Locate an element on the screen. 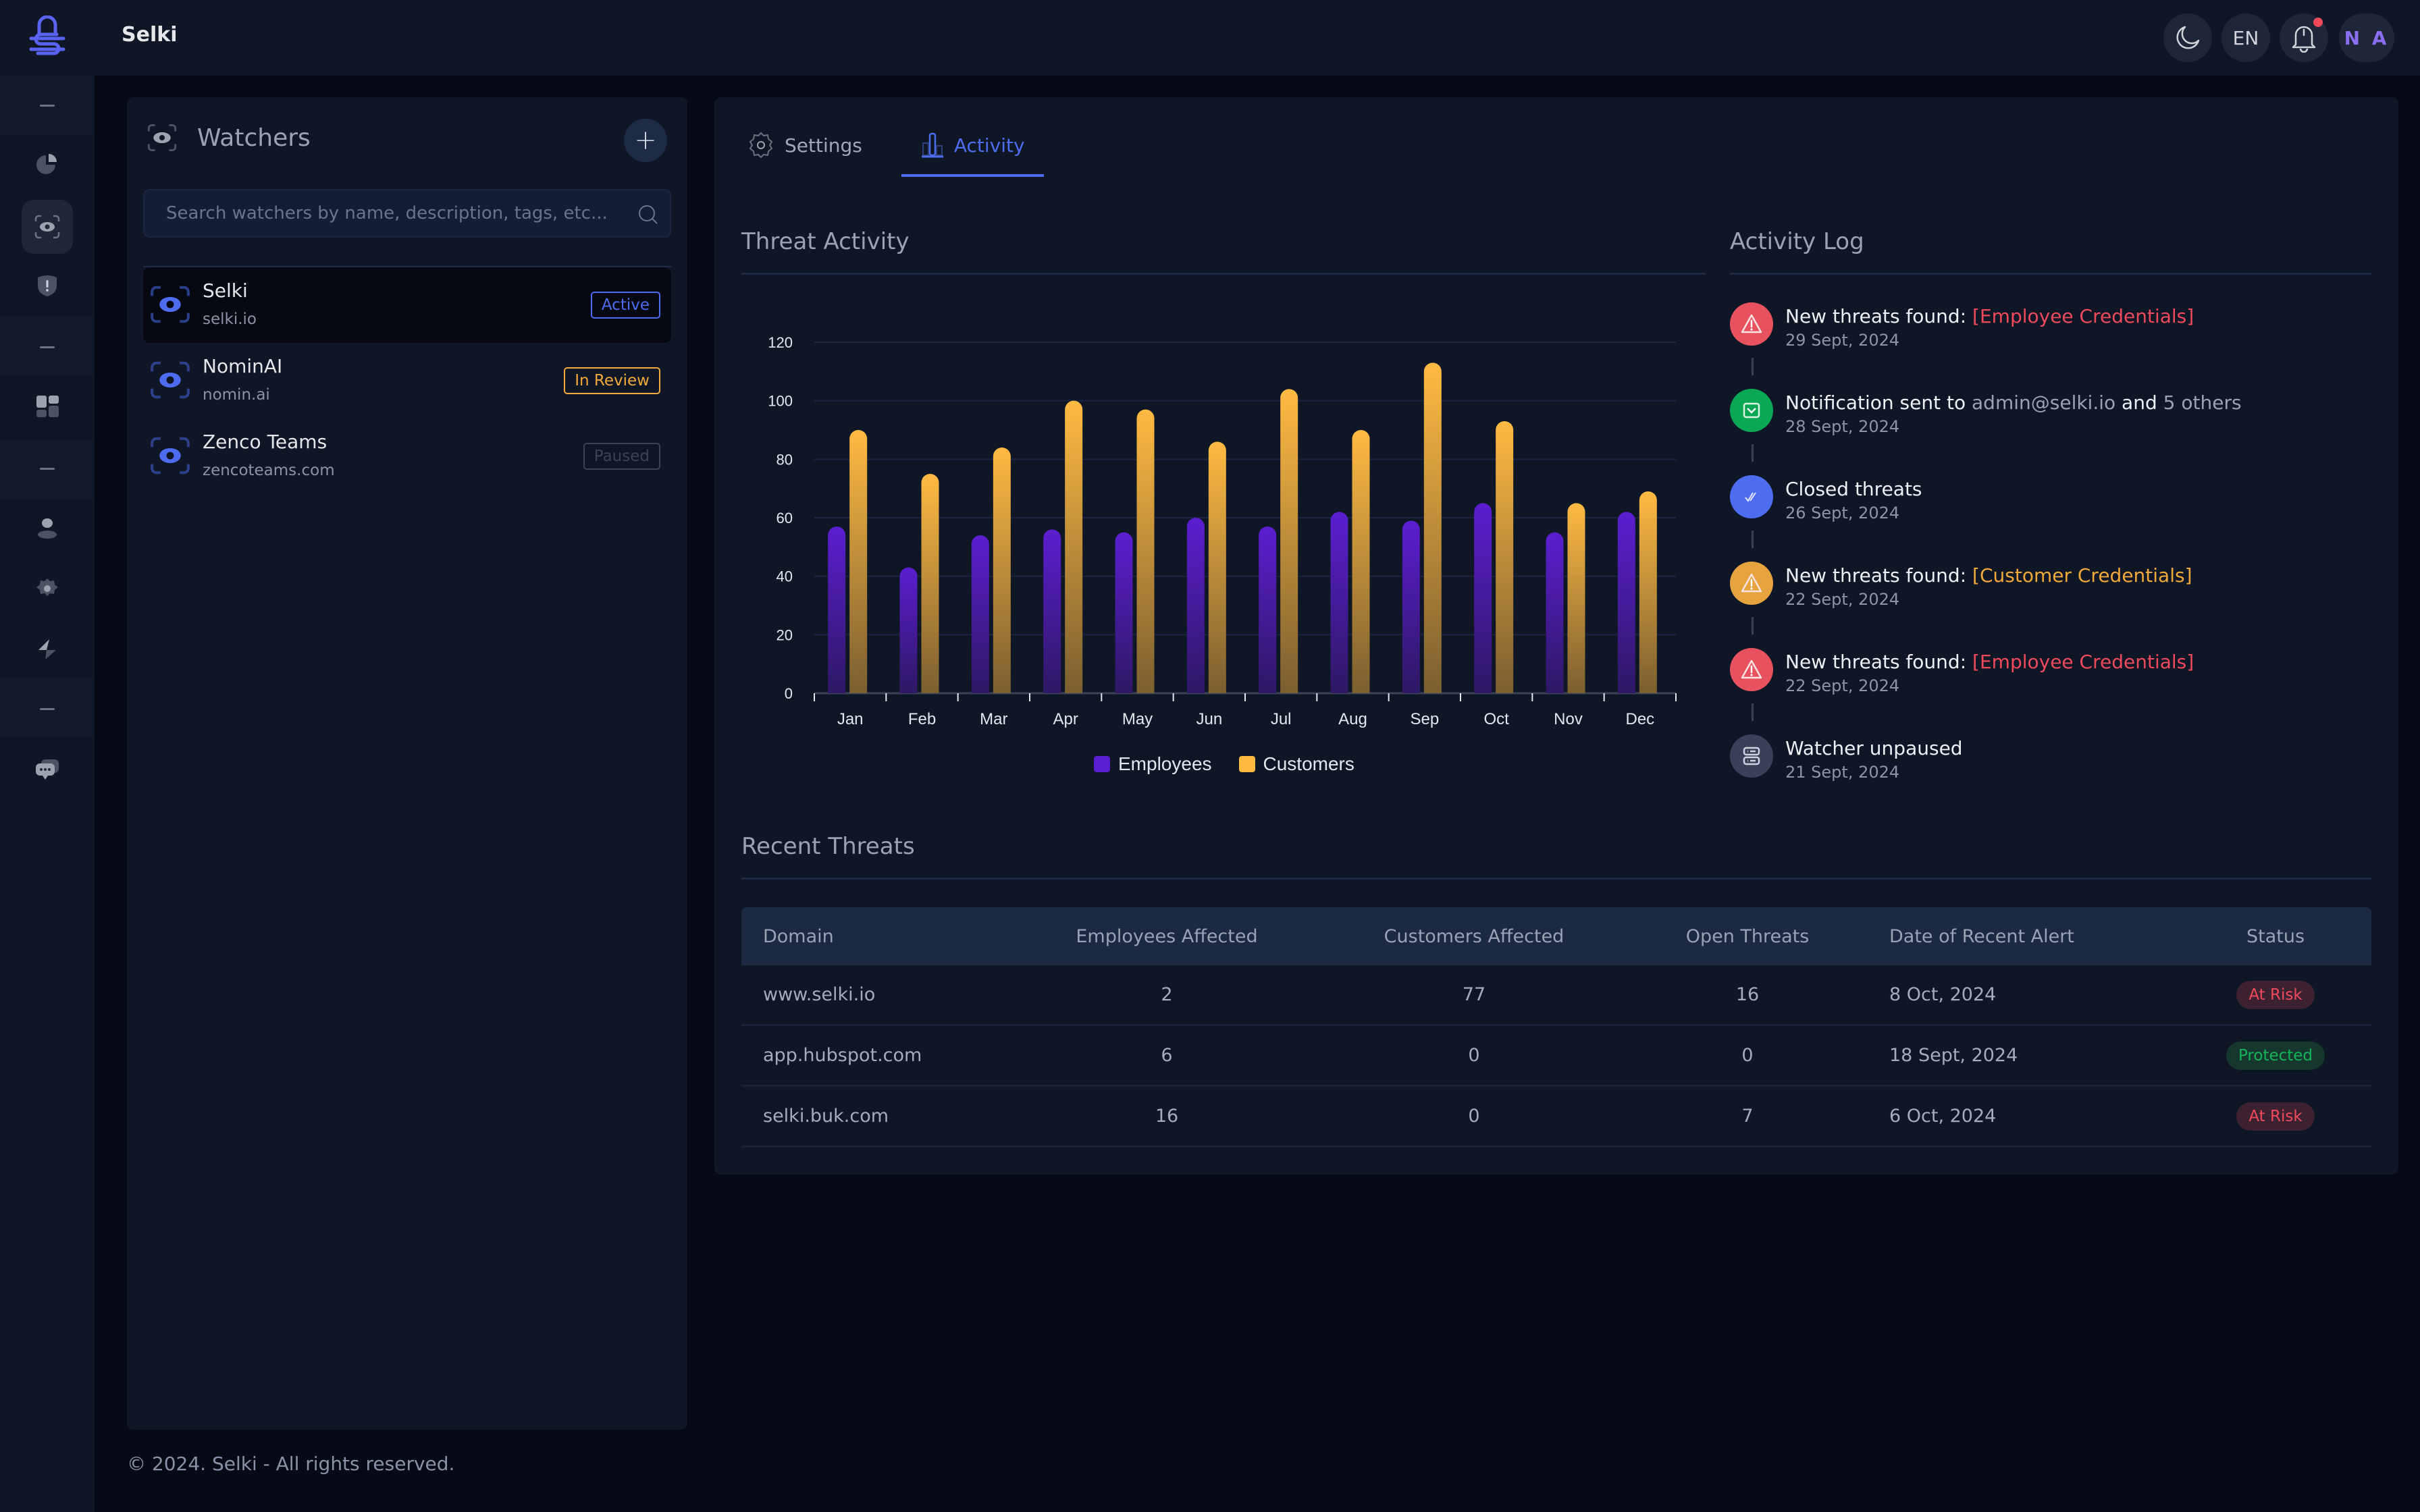  tab-settings: Settings is located at coordinates (814, 149).